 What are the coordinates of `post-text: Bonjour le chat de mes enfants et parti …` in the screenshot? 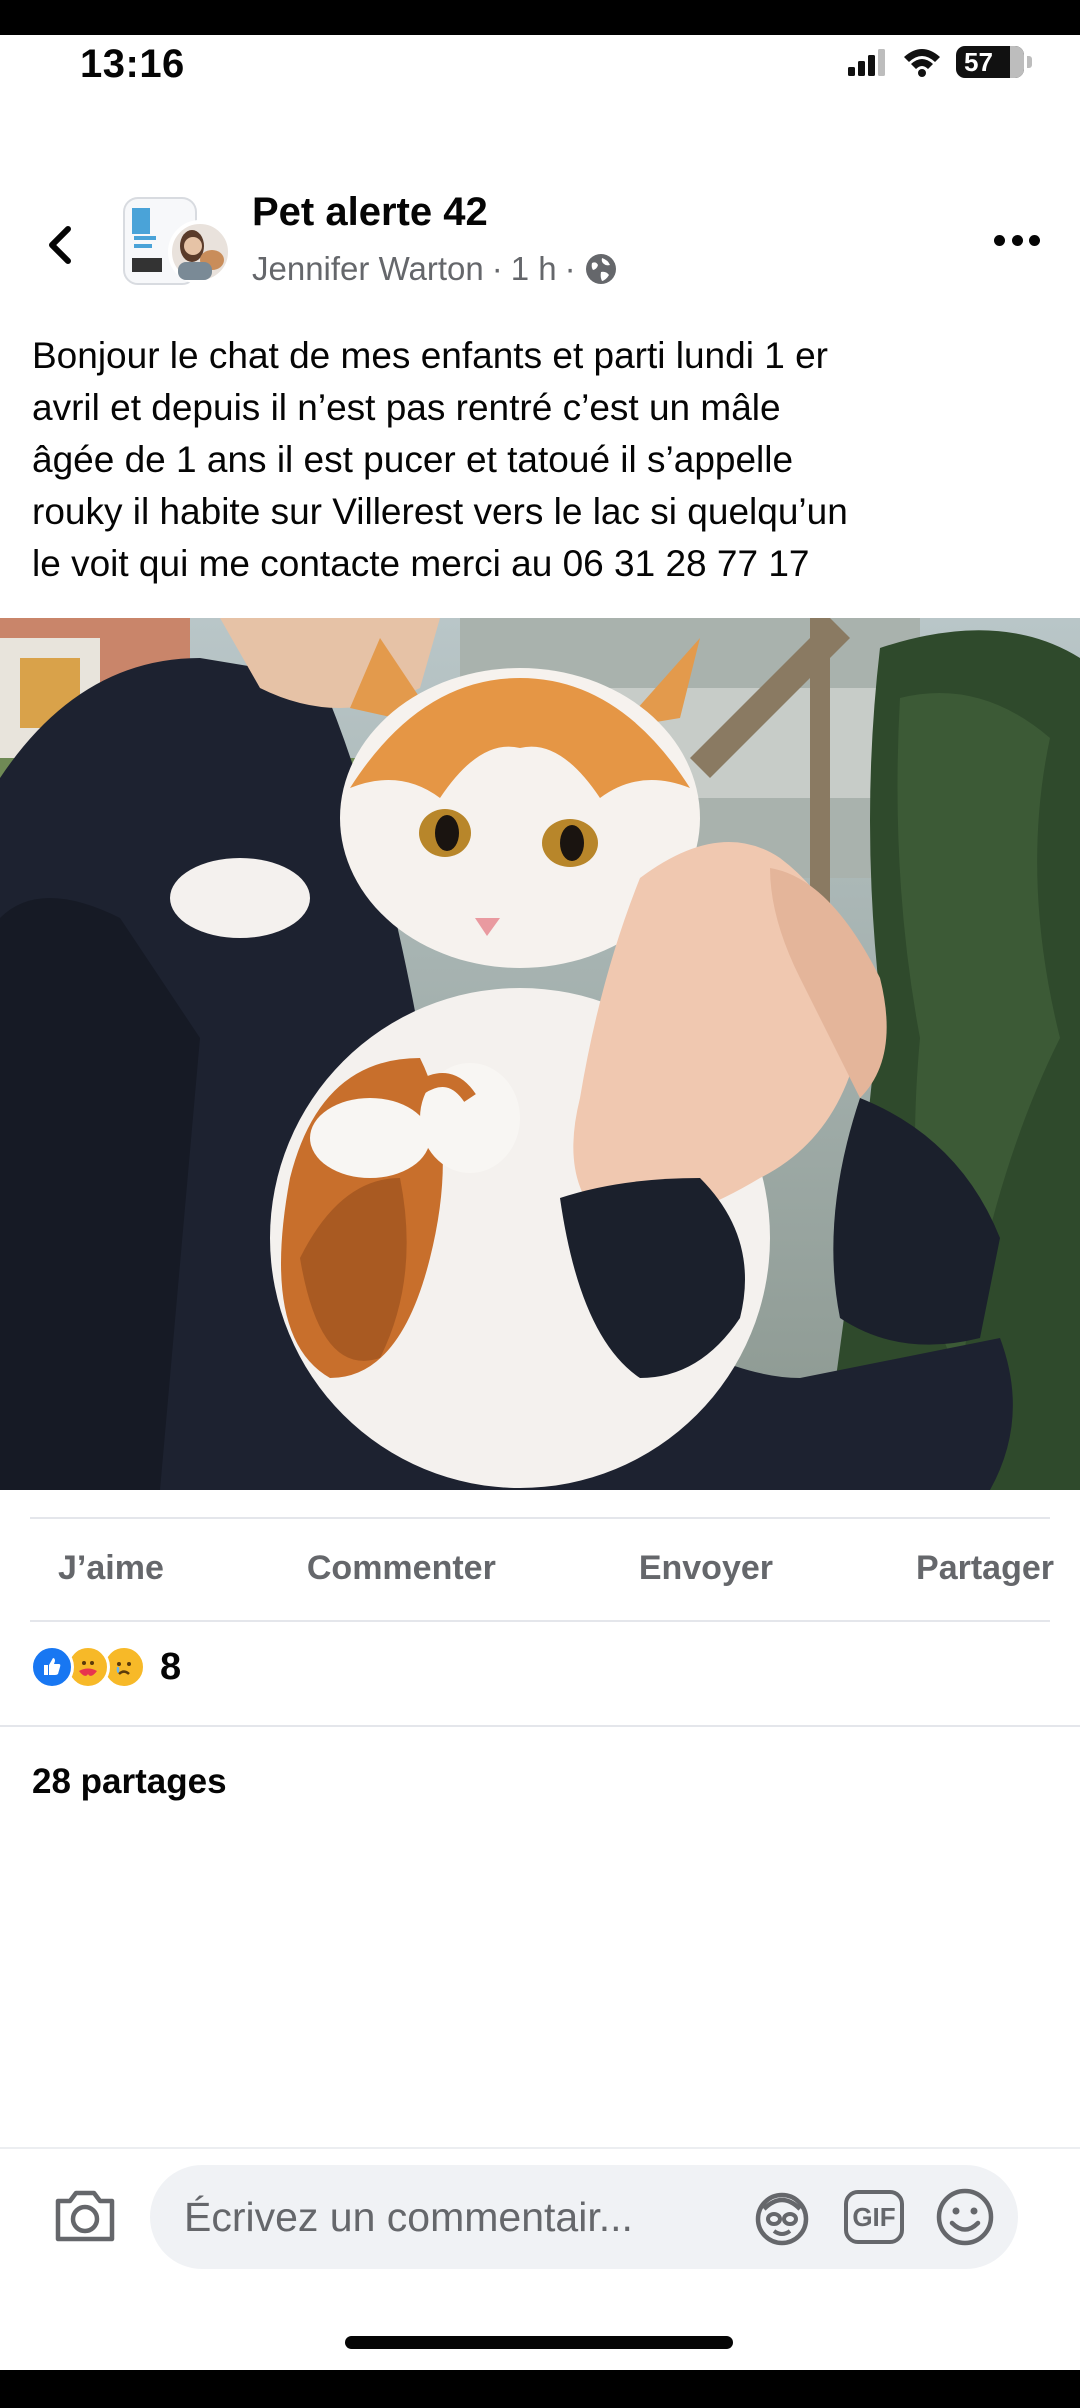 It's located at (440, 459).